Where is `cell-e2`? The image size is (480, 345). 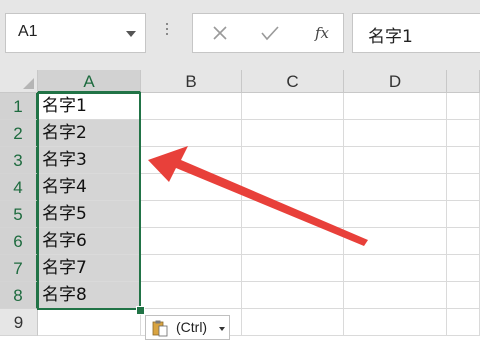 cell-e2 is located at coordinates (463, 133).